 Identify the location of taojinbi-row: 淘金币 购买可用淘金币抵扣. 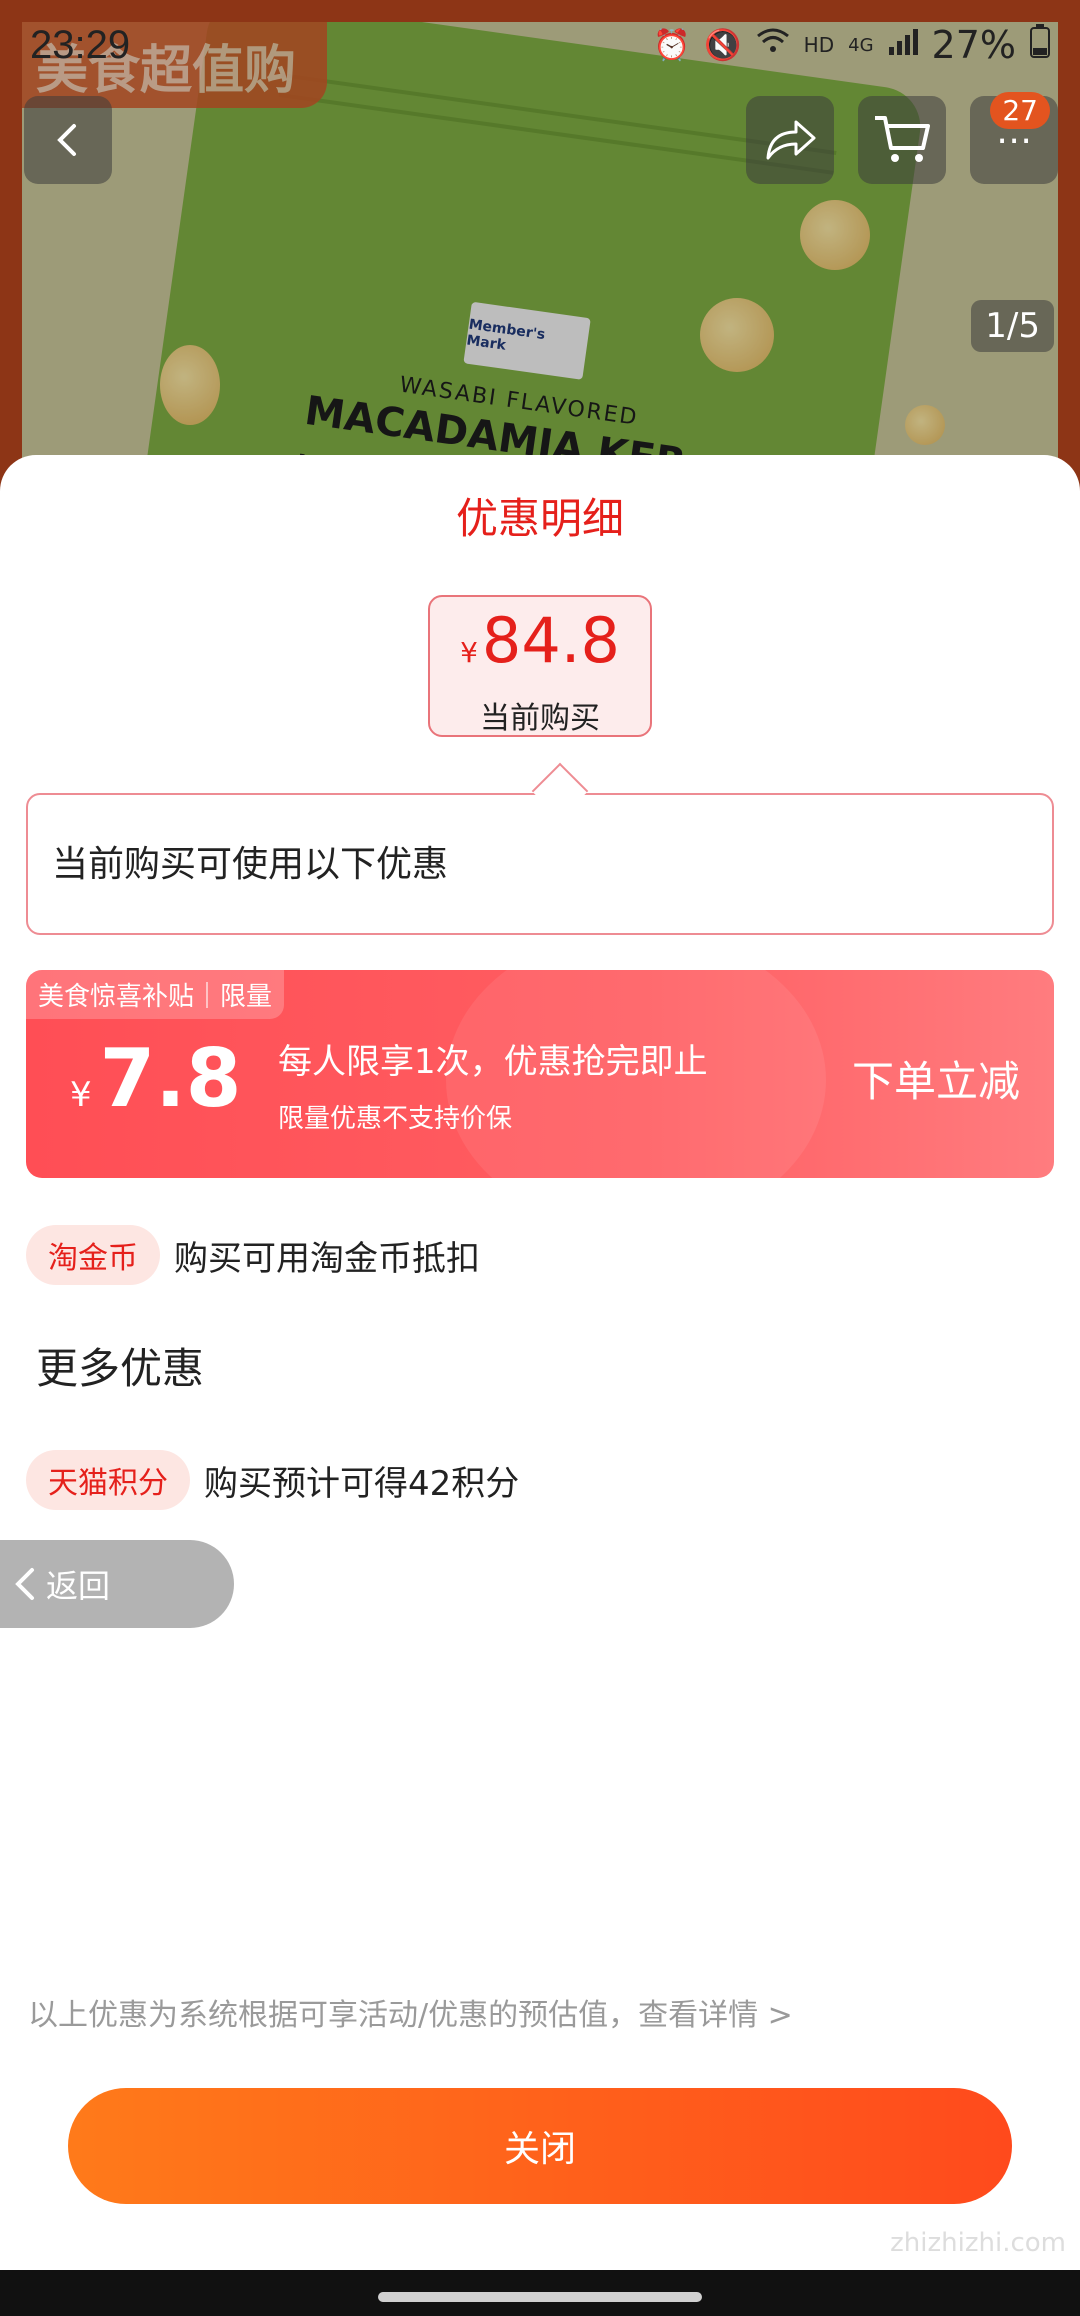
(253, 1255).